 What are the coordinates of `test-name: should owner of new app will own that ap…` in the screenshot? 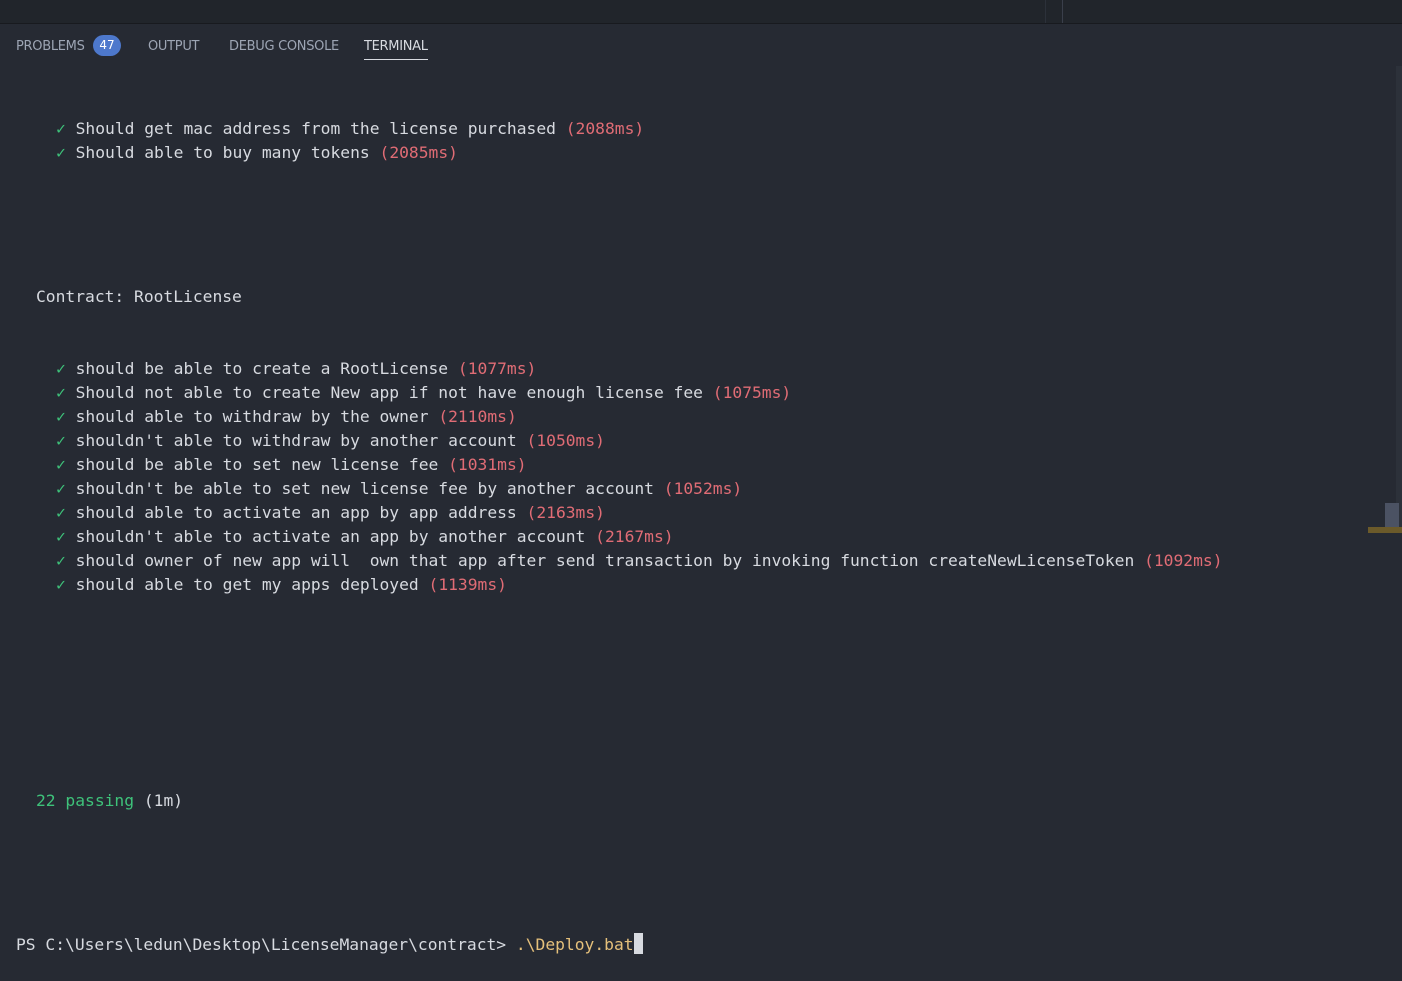 It's located at (605, 560).